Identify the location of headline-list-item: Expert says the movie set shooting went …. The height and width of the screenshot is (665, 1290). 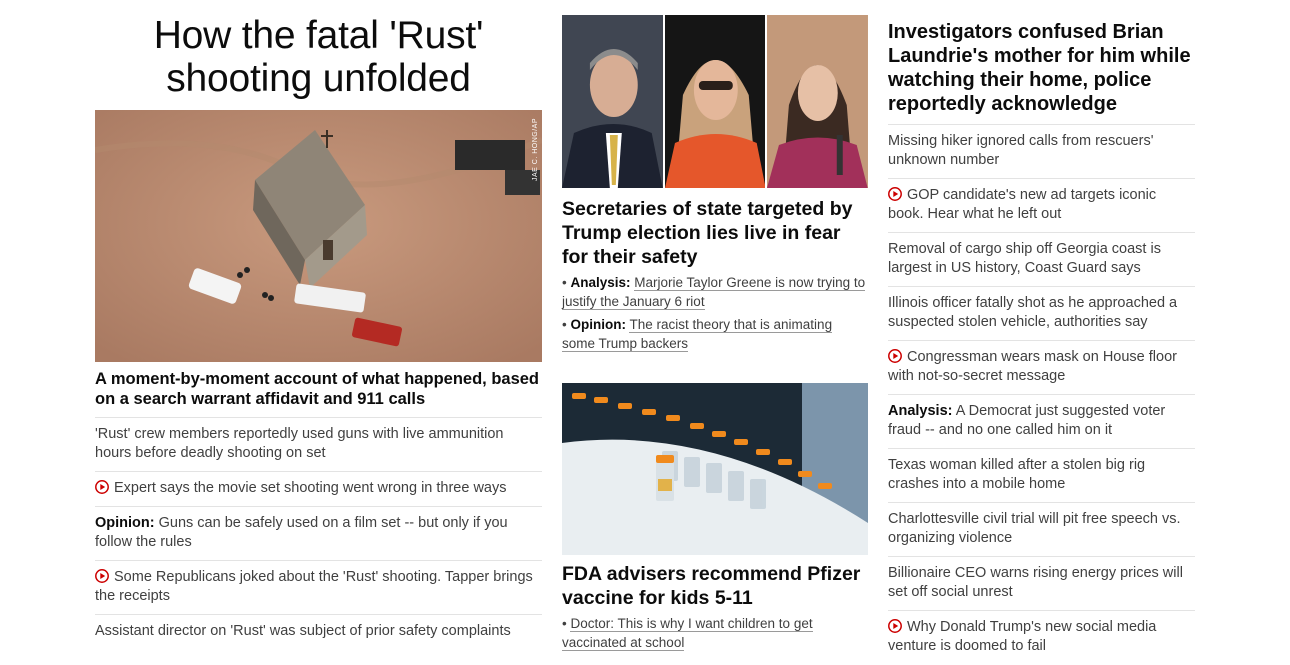
(318, 489).